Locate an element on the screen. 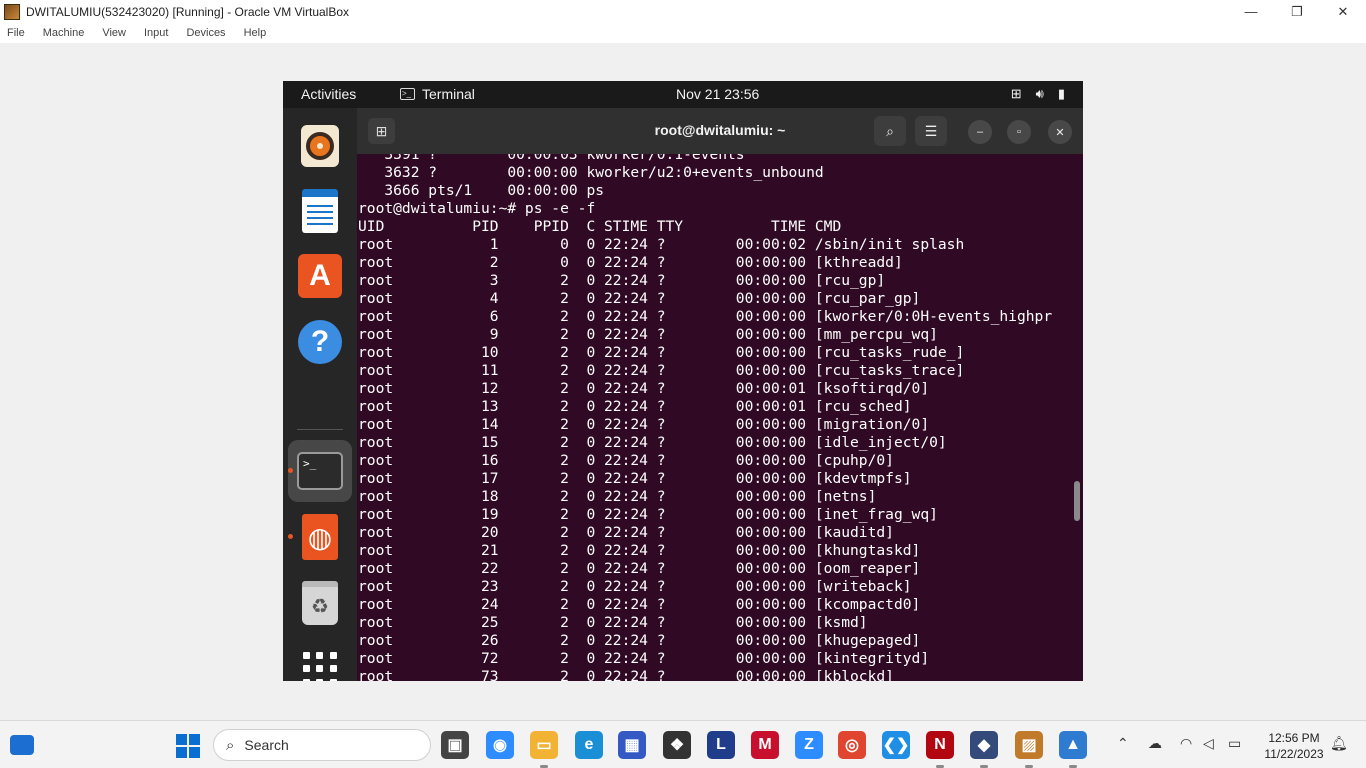  menu-input: Input is located at coordinates (156, 33).